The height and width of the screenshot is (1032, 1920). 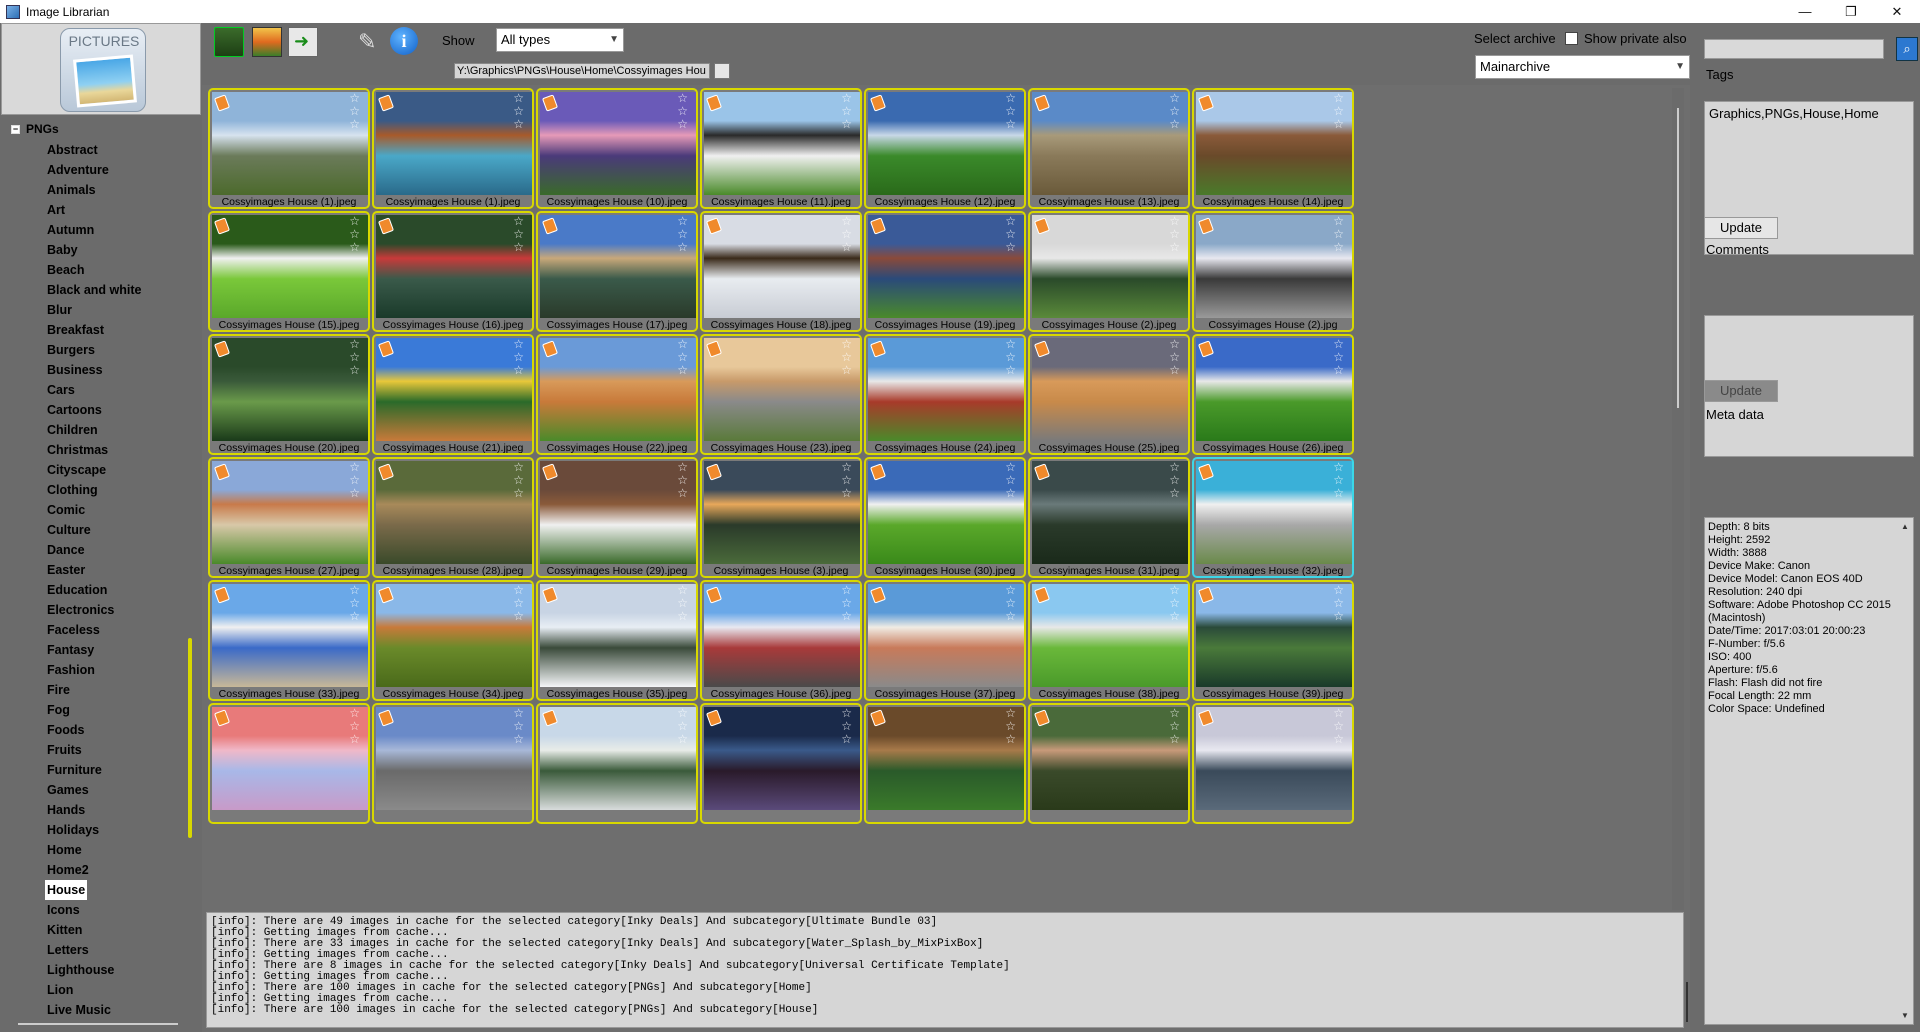 What do you see at coordinates (289, 640) in the screenshot?
I see `image-thumbnail: ☆ ☆ ☆ Cossyimages House (33).jpeg` at bounding box center [289, 640].